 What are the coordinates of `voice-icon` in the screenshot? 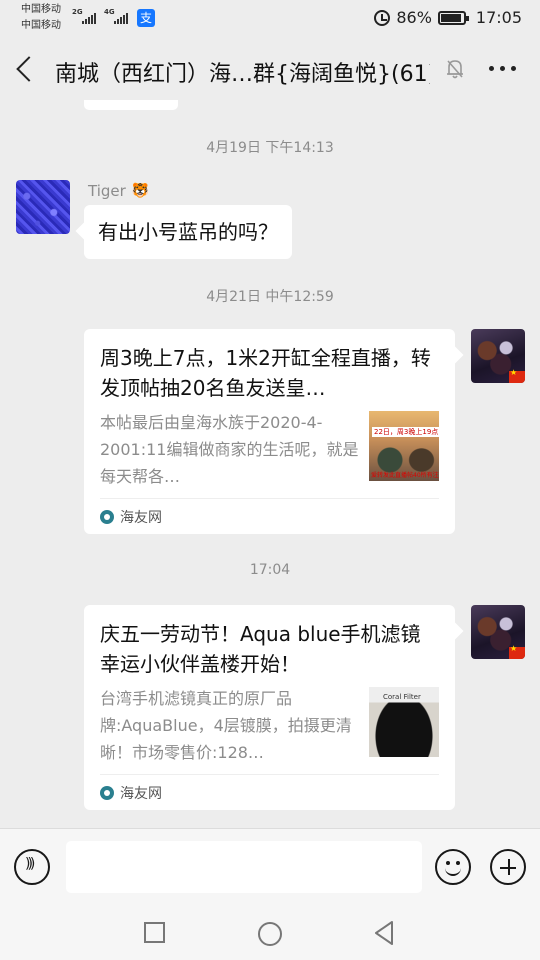 It's located at (32, 867).